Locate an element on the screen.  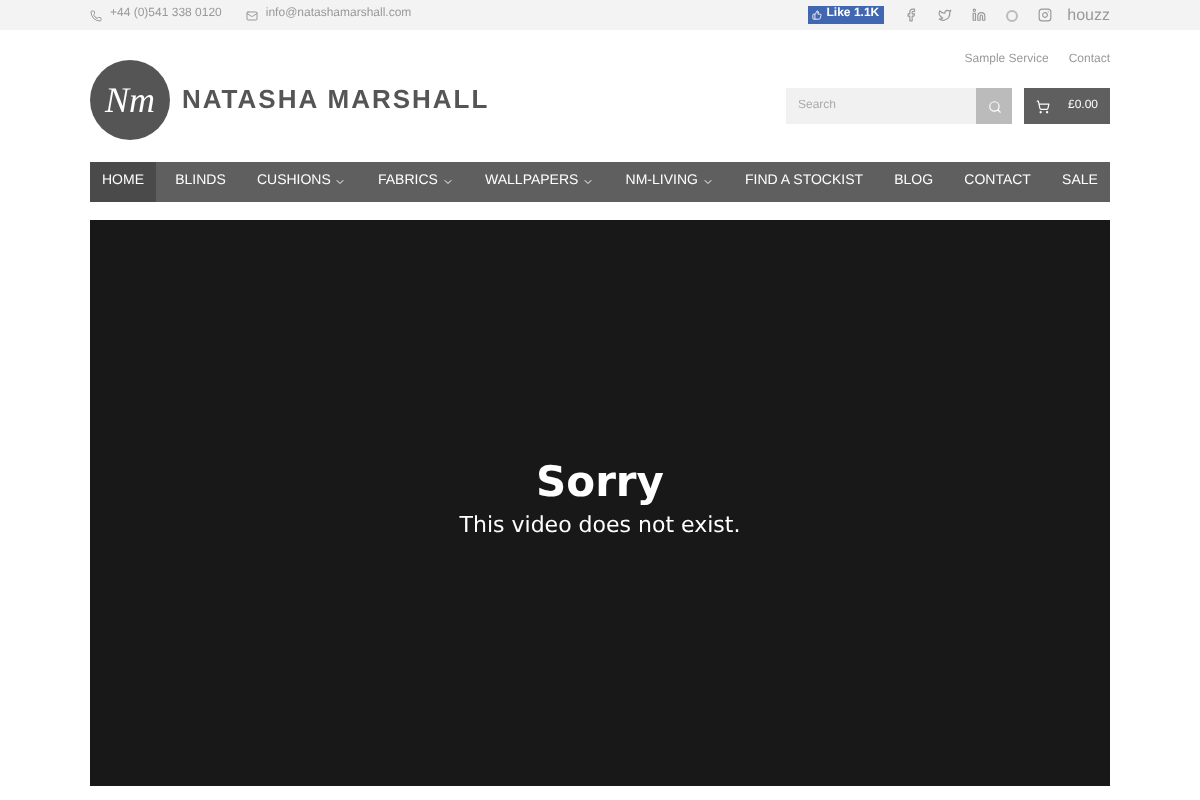
search-button is located at coordinates (994, 106).